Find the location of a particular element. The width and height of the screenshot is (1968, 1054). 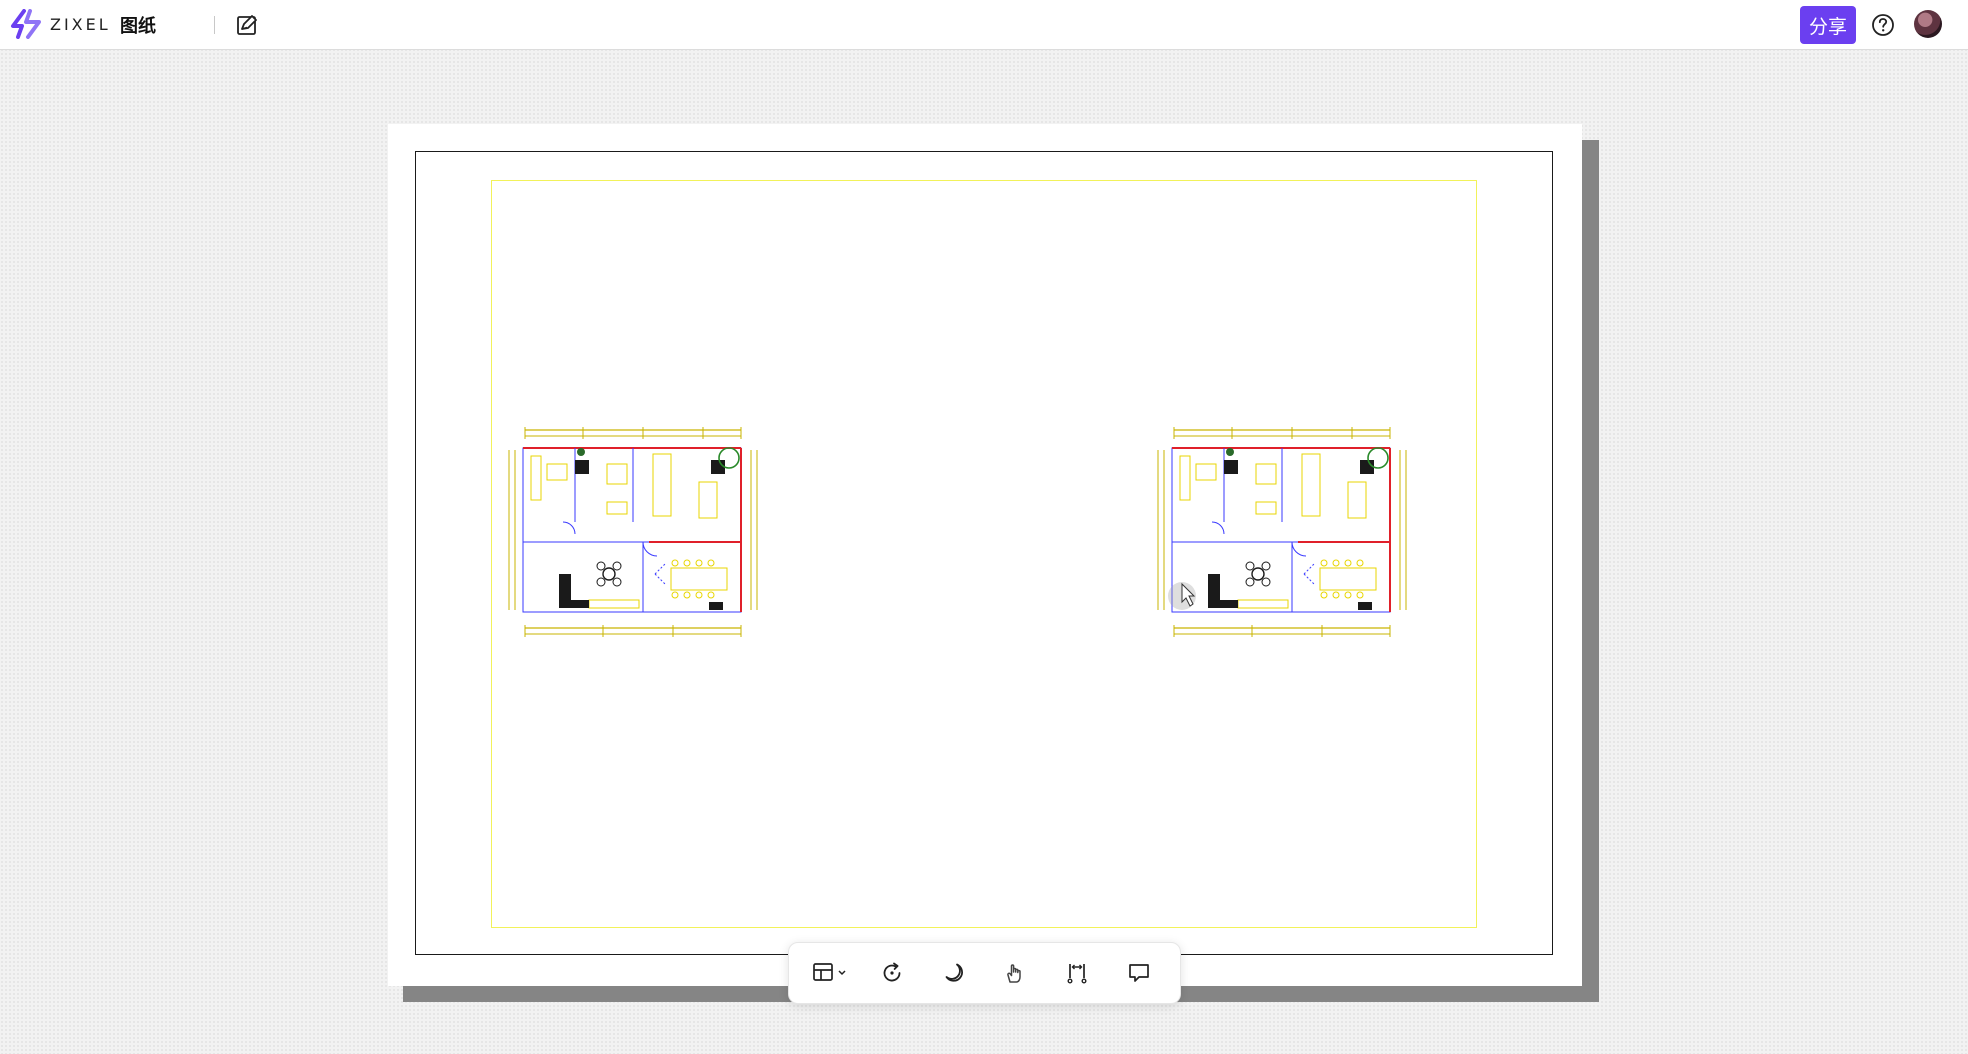

floor-plan-left is located at coordinates (661, 559).